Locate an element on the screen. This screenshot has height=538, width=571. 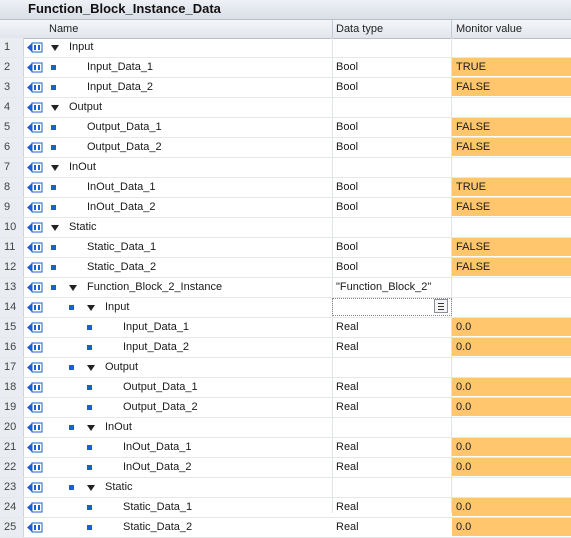
row-number: 7 is located at coordinates (12, 167).